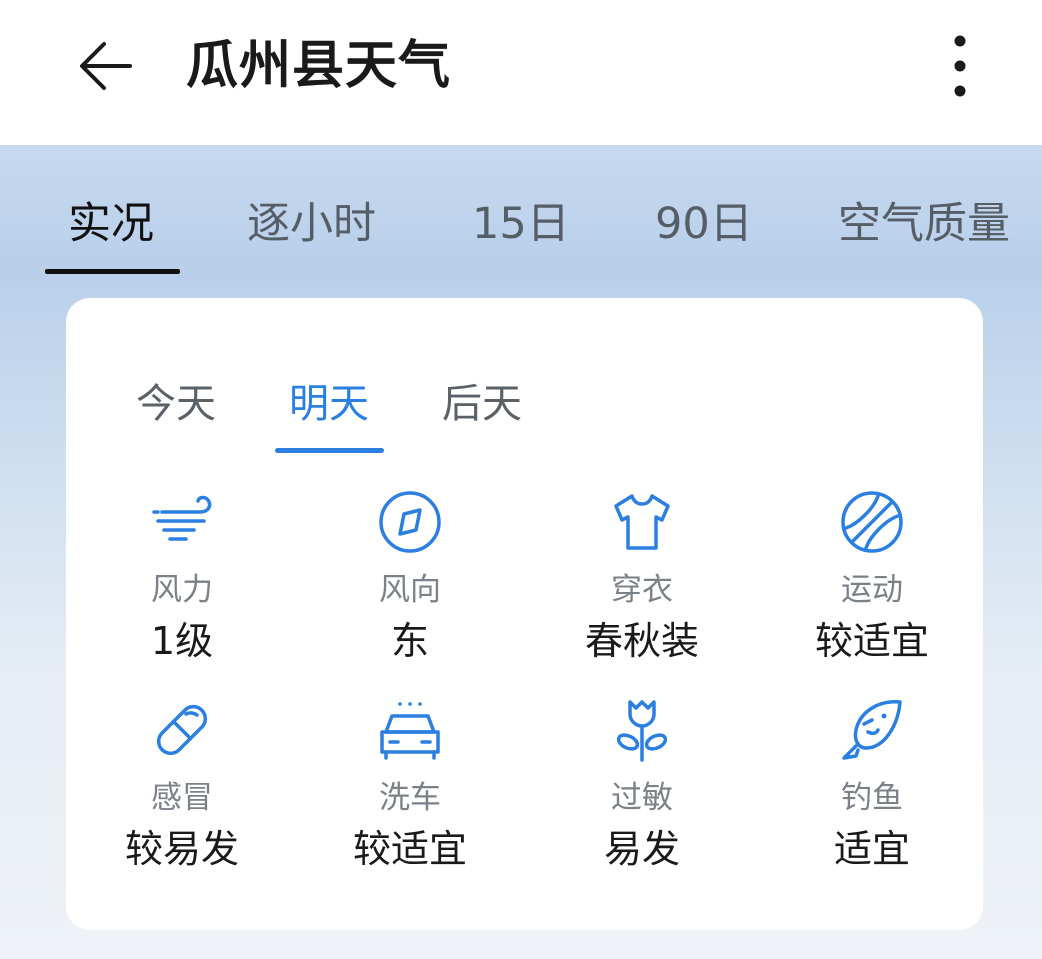 This screenshot has width=1042, height=959. Describe the element at coordinates (409, 641) in the screenshot. I see `index-value: 东` at that location.